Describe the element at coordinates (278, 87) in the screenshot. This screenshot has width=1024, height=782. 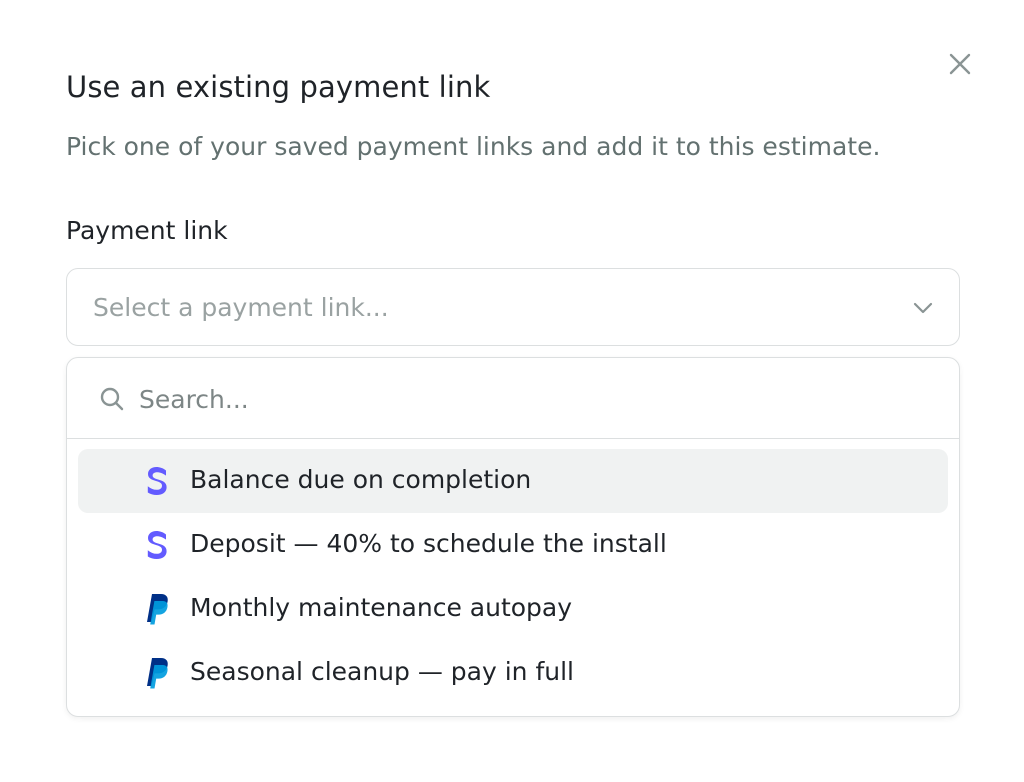
I see `dialog-title: Use an existing payment link` at that location.